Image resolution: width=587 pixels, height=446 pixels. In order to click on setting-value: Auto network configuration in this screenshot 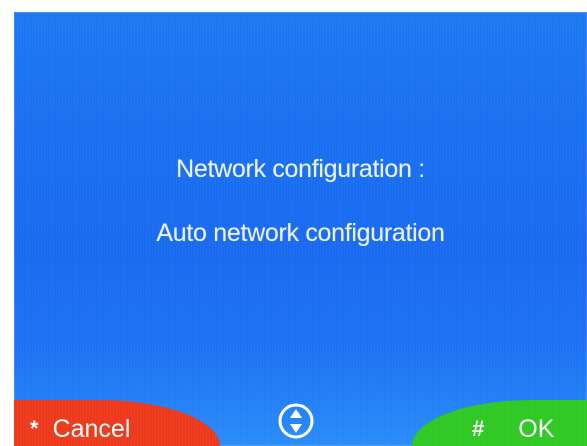, I will do `click(300, 233)`.